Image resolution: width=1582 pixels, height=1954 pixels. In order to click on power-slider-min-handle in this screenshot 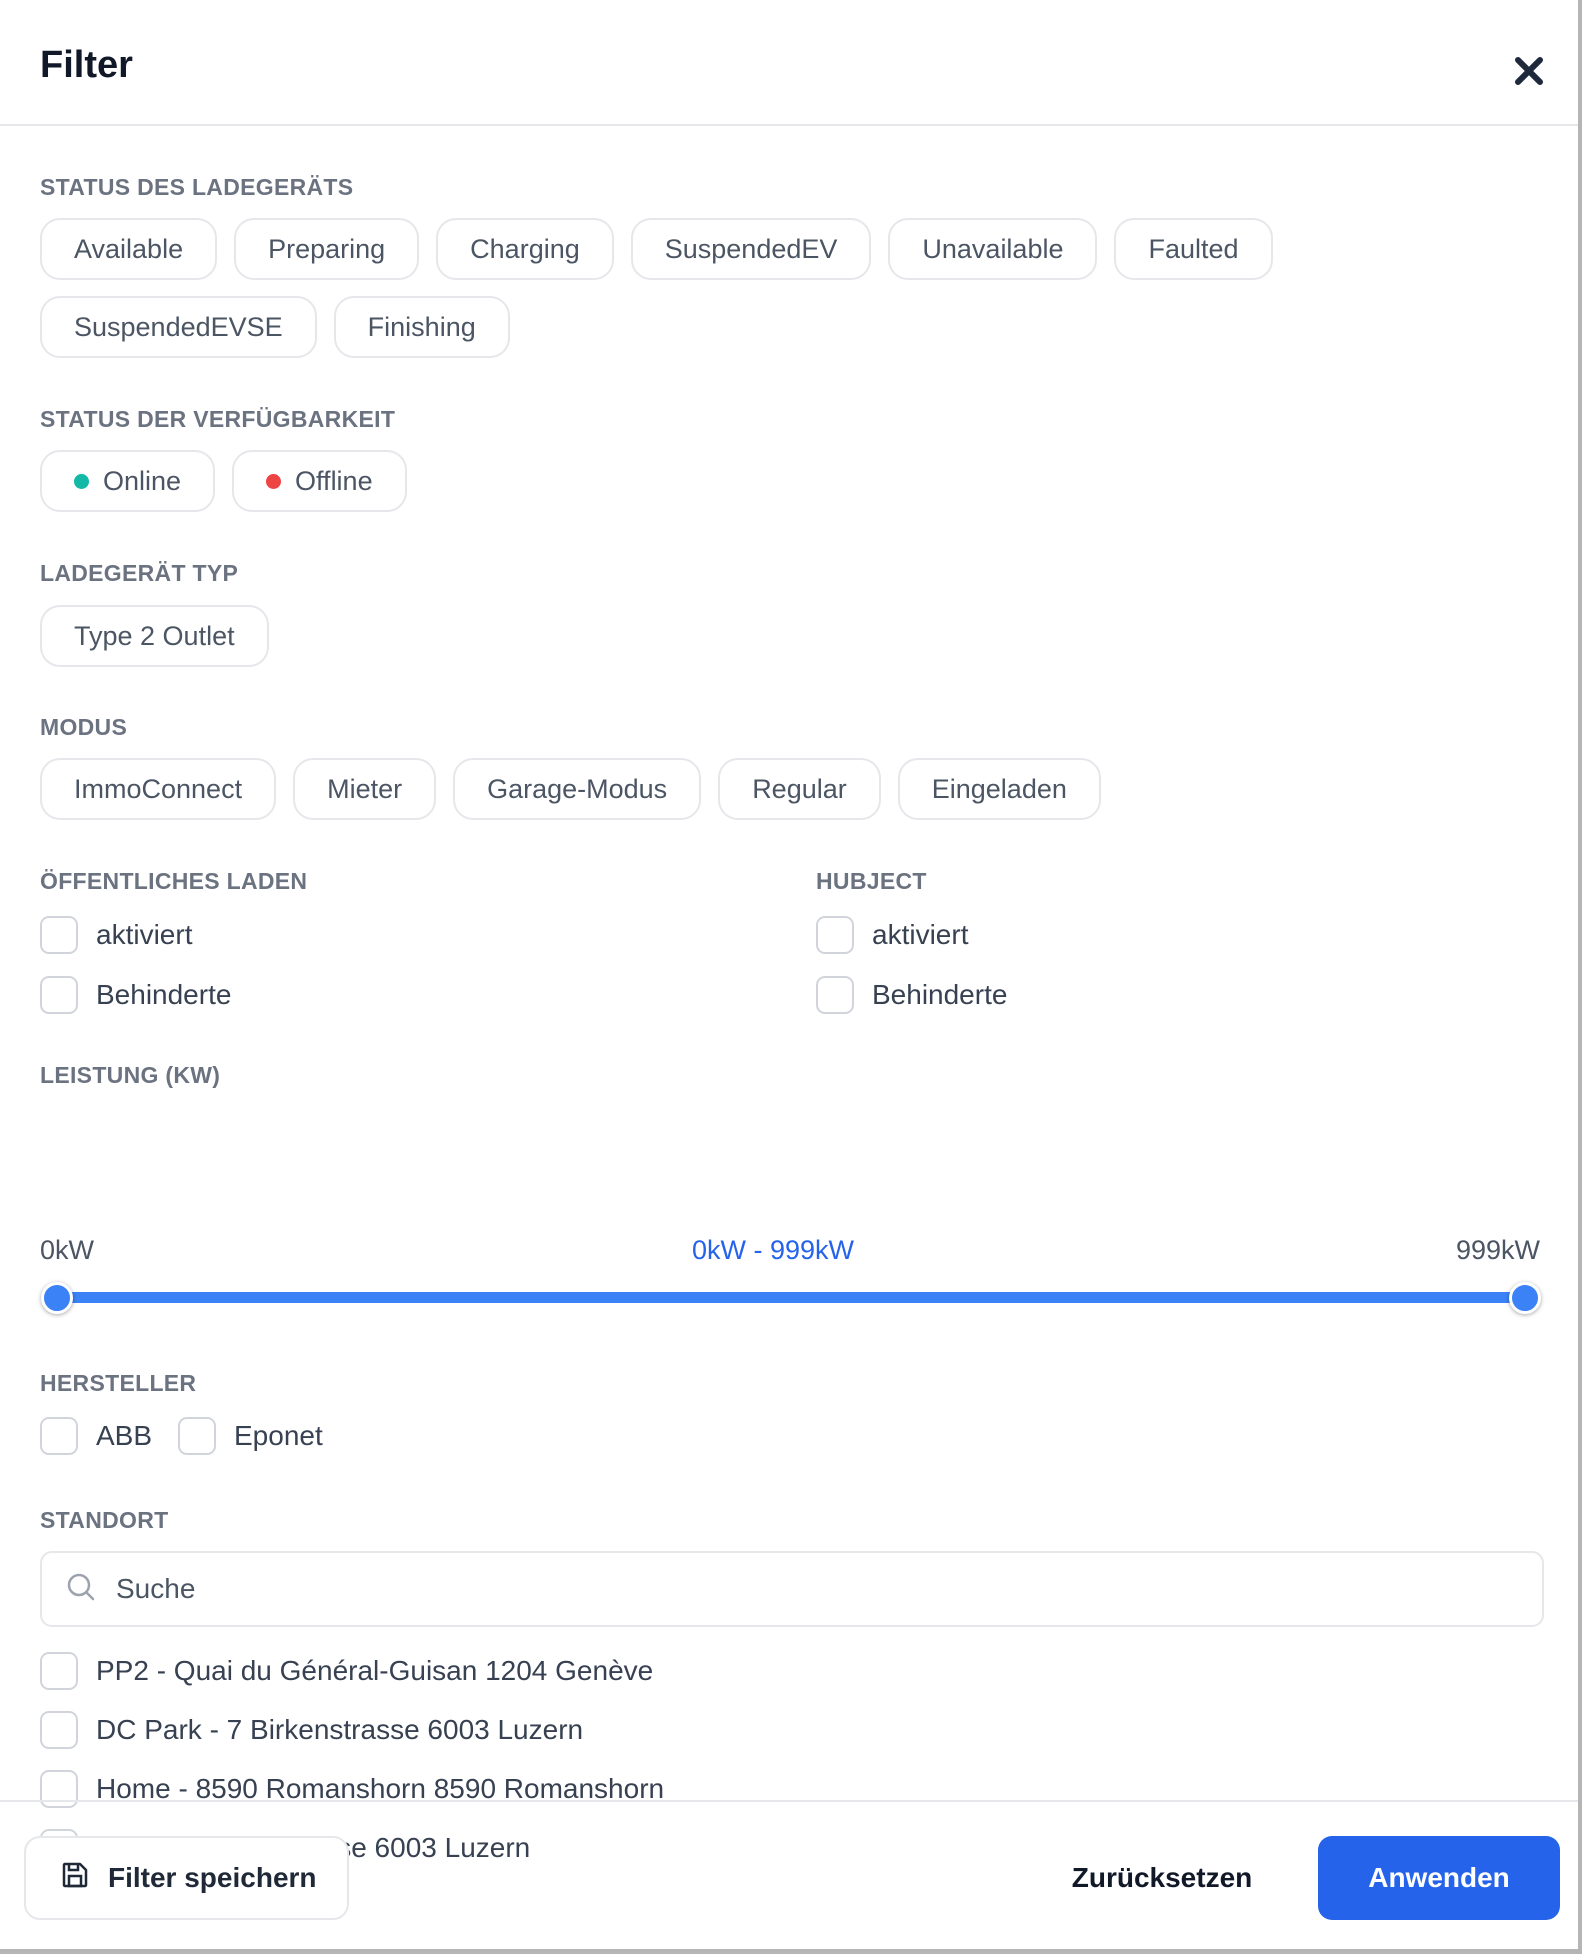, I will do `click(57, 1298)`.